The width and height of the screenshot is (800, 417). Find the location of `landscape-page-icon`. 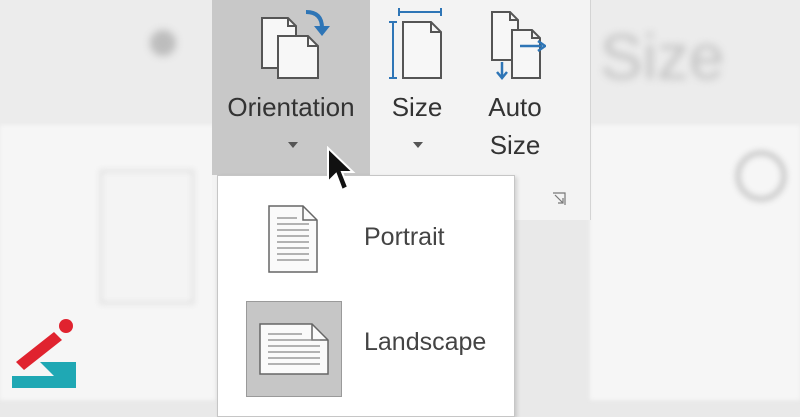

landscape-page-icon is located at coordinates (294, 349).